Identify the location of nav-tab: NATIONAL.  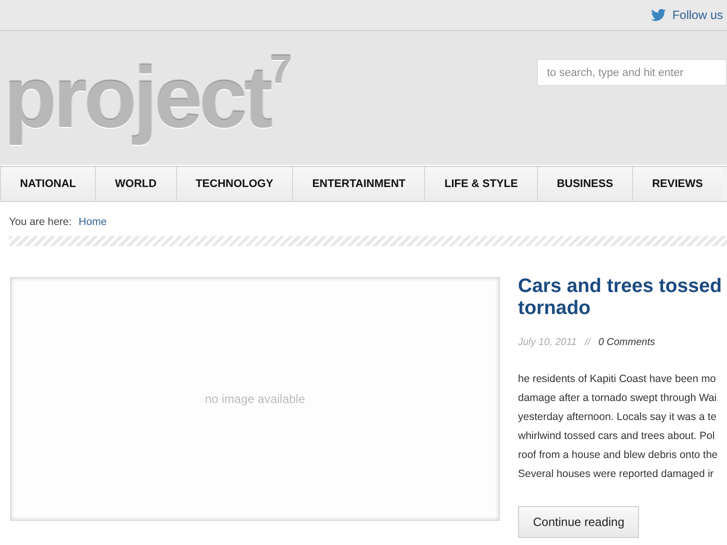
(48, 184).